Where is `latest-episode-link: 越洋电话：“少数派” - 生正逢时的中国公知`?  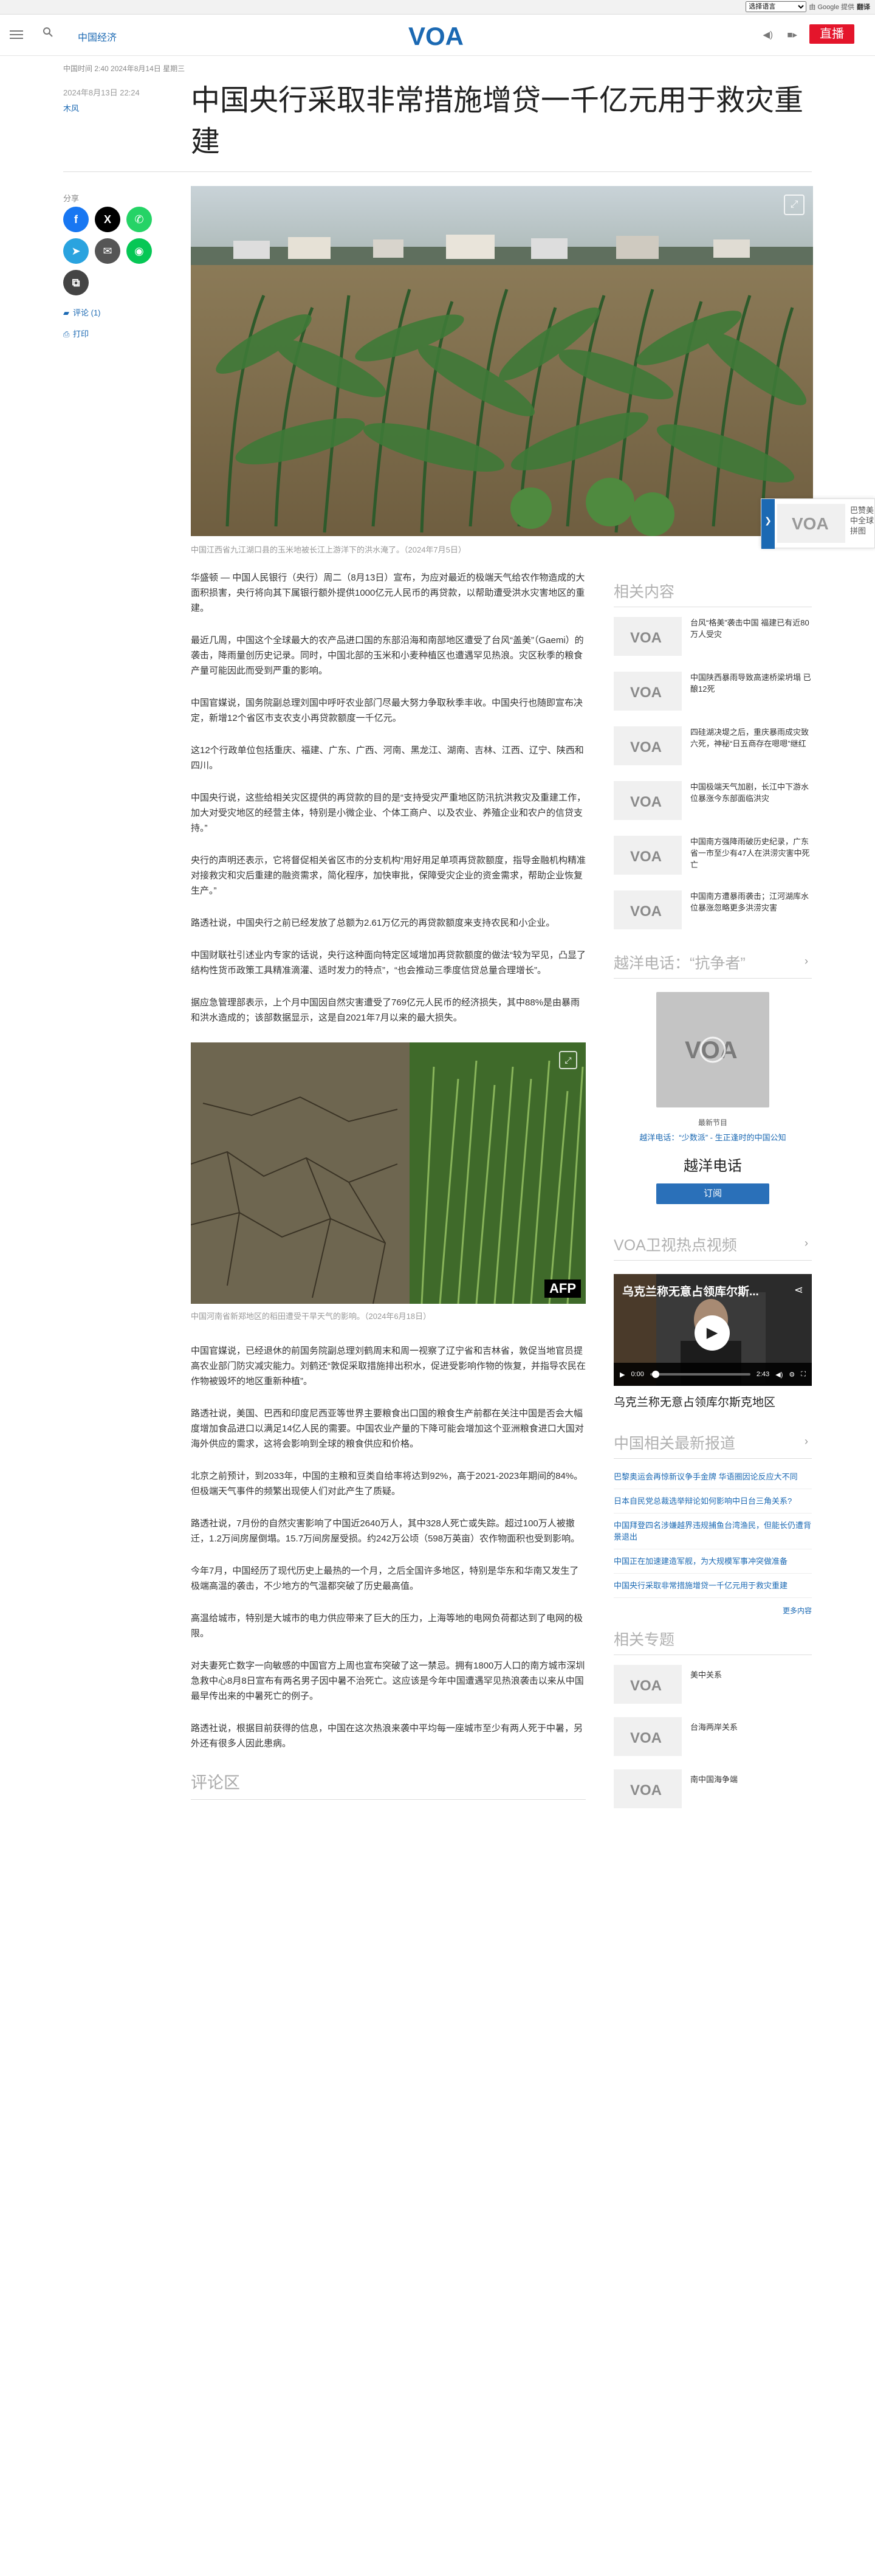
latest-episode-link: 越洋电话：“少数派” - 生正逢时的中国公知 is located at coordinates (713, 1137).